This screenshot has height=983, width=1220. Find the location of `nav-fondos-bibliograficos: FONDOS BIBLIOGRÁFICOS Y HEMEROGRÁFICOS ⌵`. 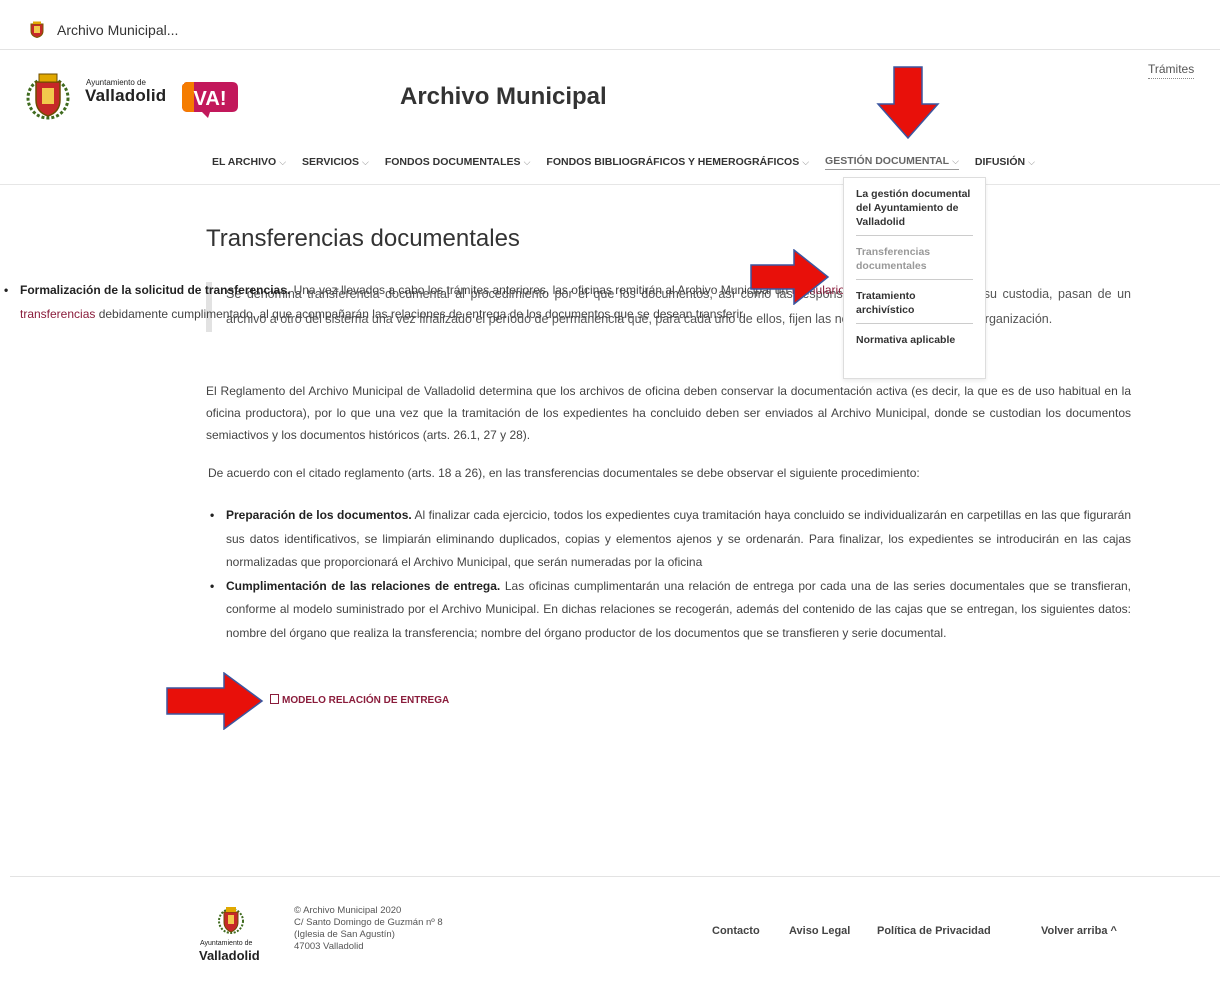

nav-fondos-bibliograficos: FONDOS BIBLIOGRÁFICOS Y HEMEROGRÁFICOS ⌵ is located at coordinates (677, 162).